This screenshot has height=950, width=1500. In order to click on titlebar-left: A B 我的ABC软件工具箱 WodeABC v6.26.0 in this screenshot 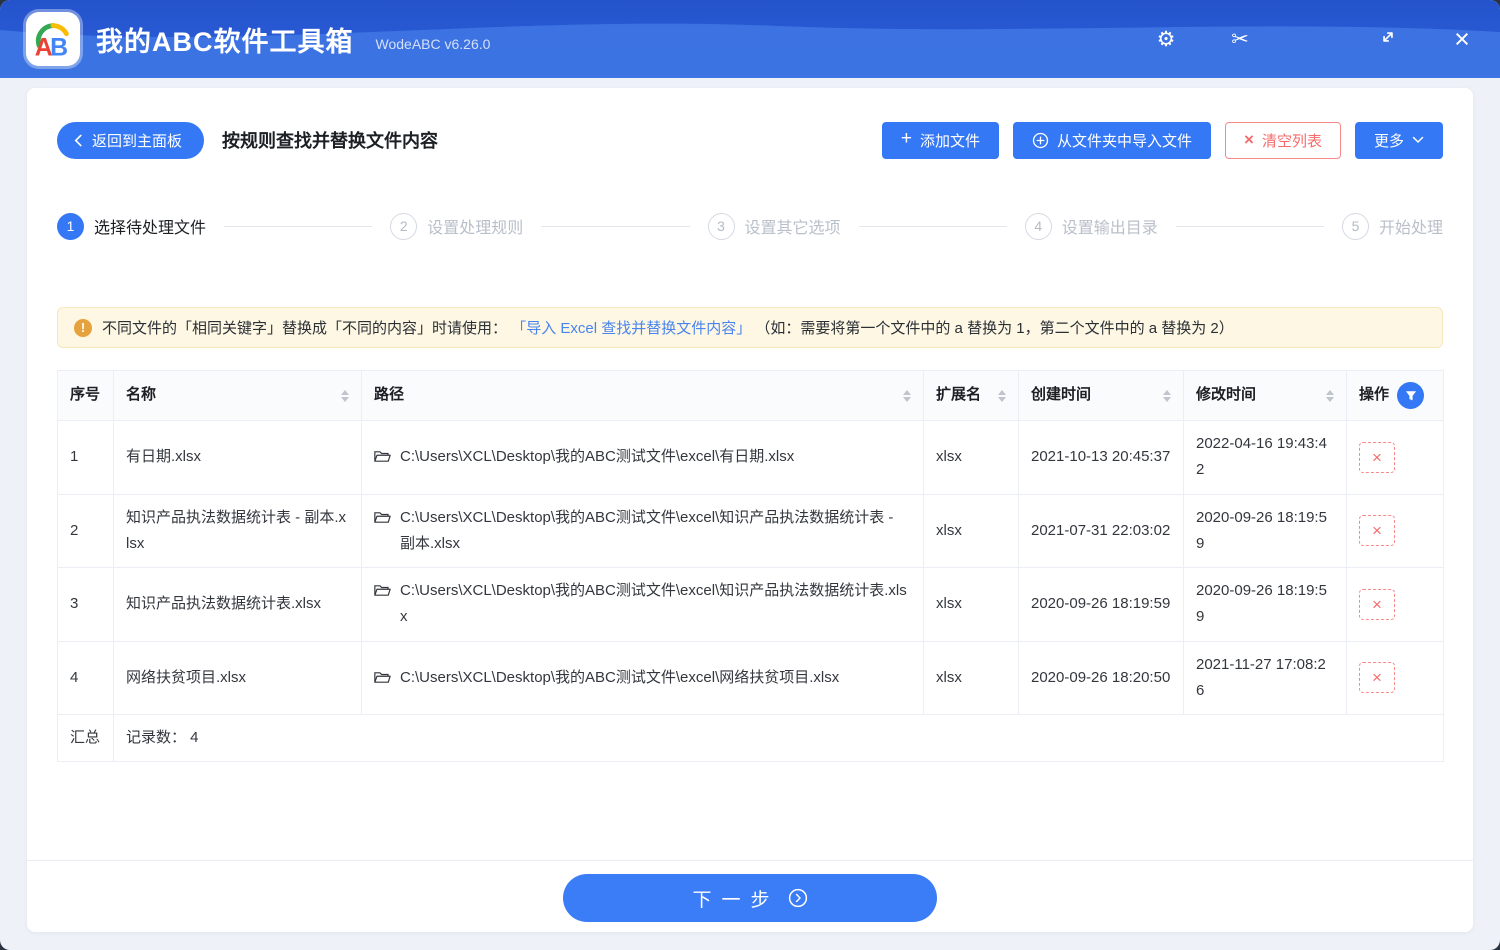, I will do `click(258, 39)`.